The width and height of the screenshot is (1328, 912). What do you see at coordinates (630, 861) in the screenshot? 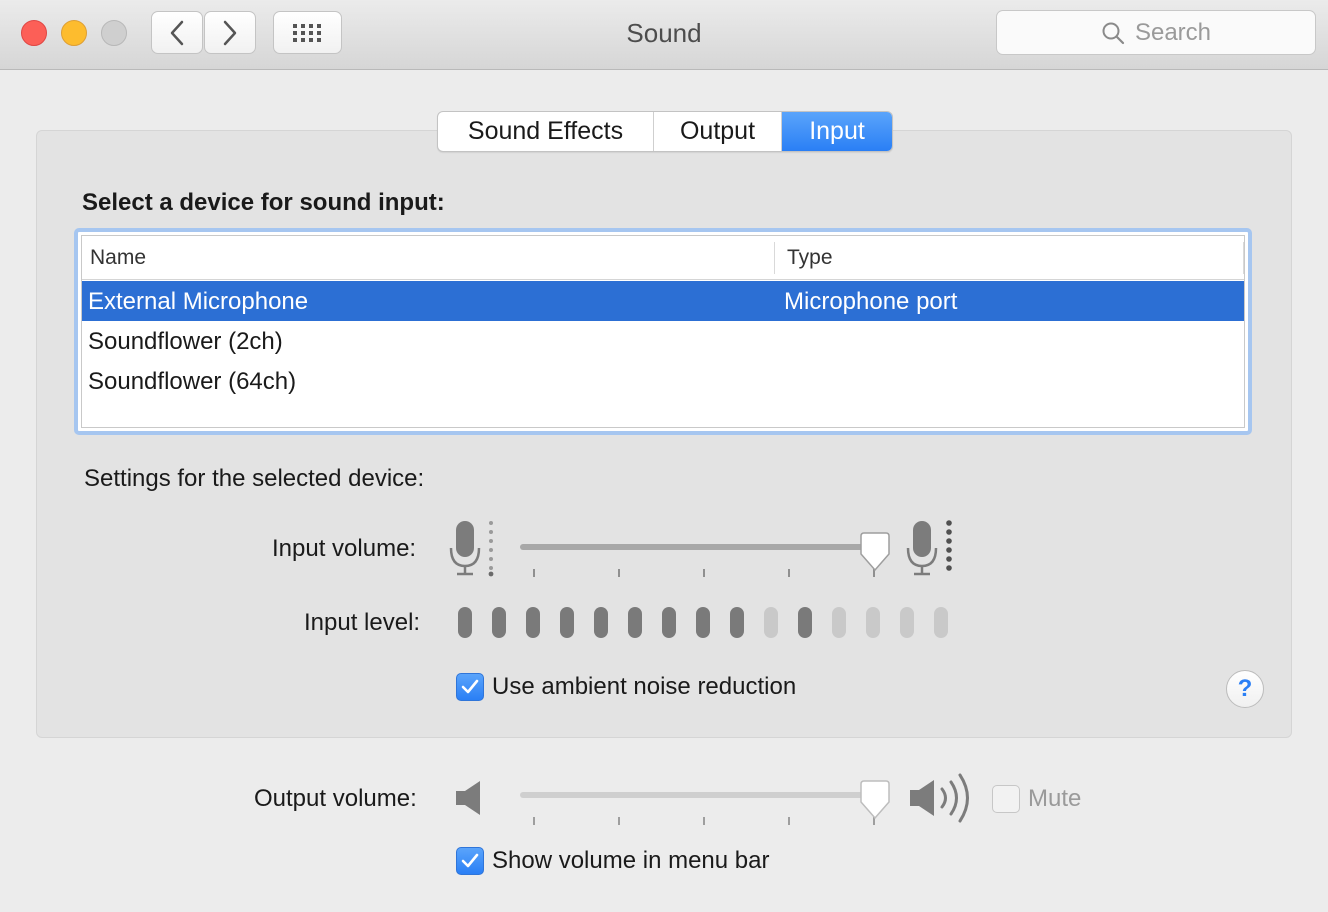
I see `show-volume-label: Show volume in menu bar` at bounding box center [630, 861].